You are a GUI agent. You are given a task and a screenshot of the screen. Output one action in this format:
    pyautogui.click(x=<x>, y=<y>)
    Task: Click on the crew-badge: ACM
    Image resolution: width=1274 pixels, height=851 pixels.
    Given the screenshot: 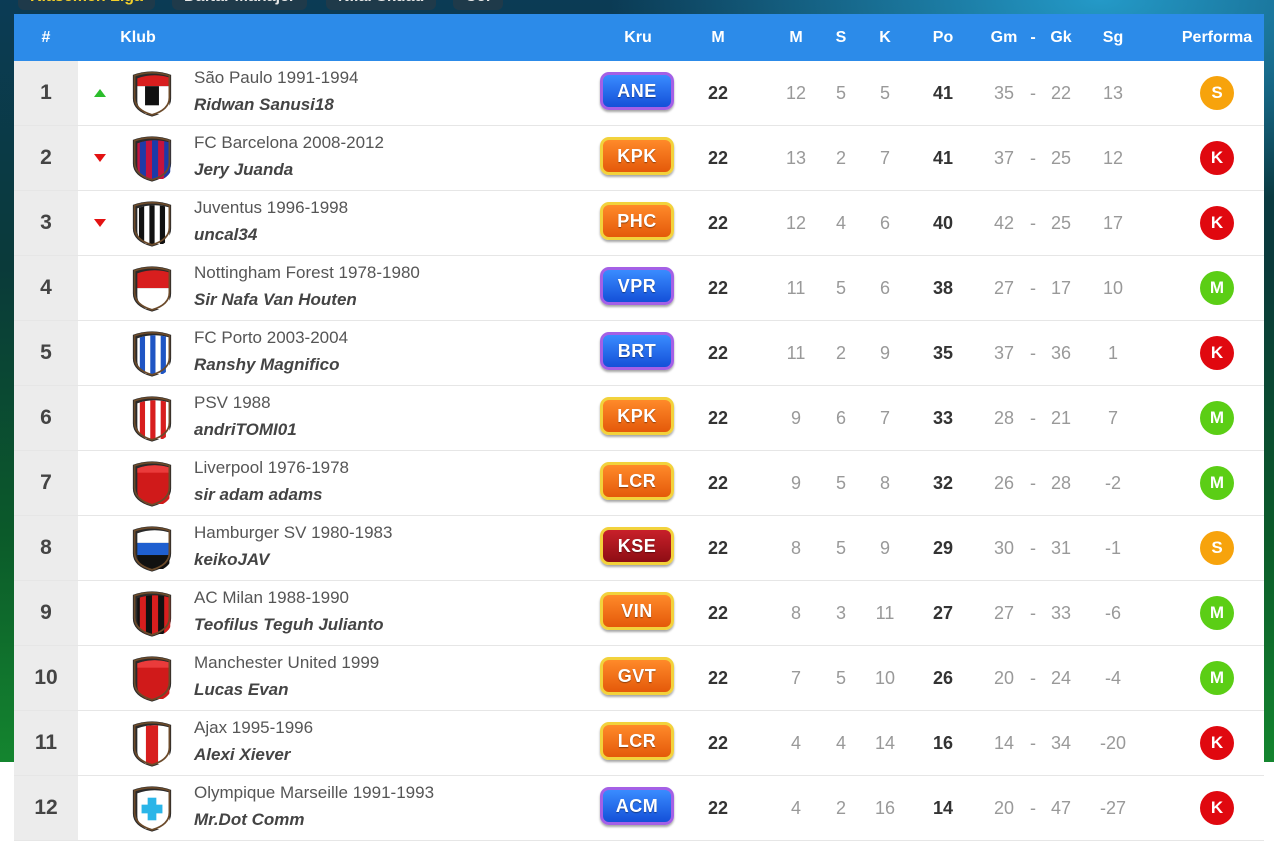 What is the action you would take?
    pyautogui.click(x=637, y=806)
    